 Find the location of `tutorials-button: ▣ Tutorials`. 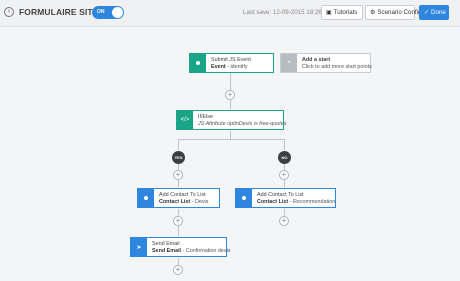

tutorials-button: ▣ Tutorials is located at coordinates (342, 12).